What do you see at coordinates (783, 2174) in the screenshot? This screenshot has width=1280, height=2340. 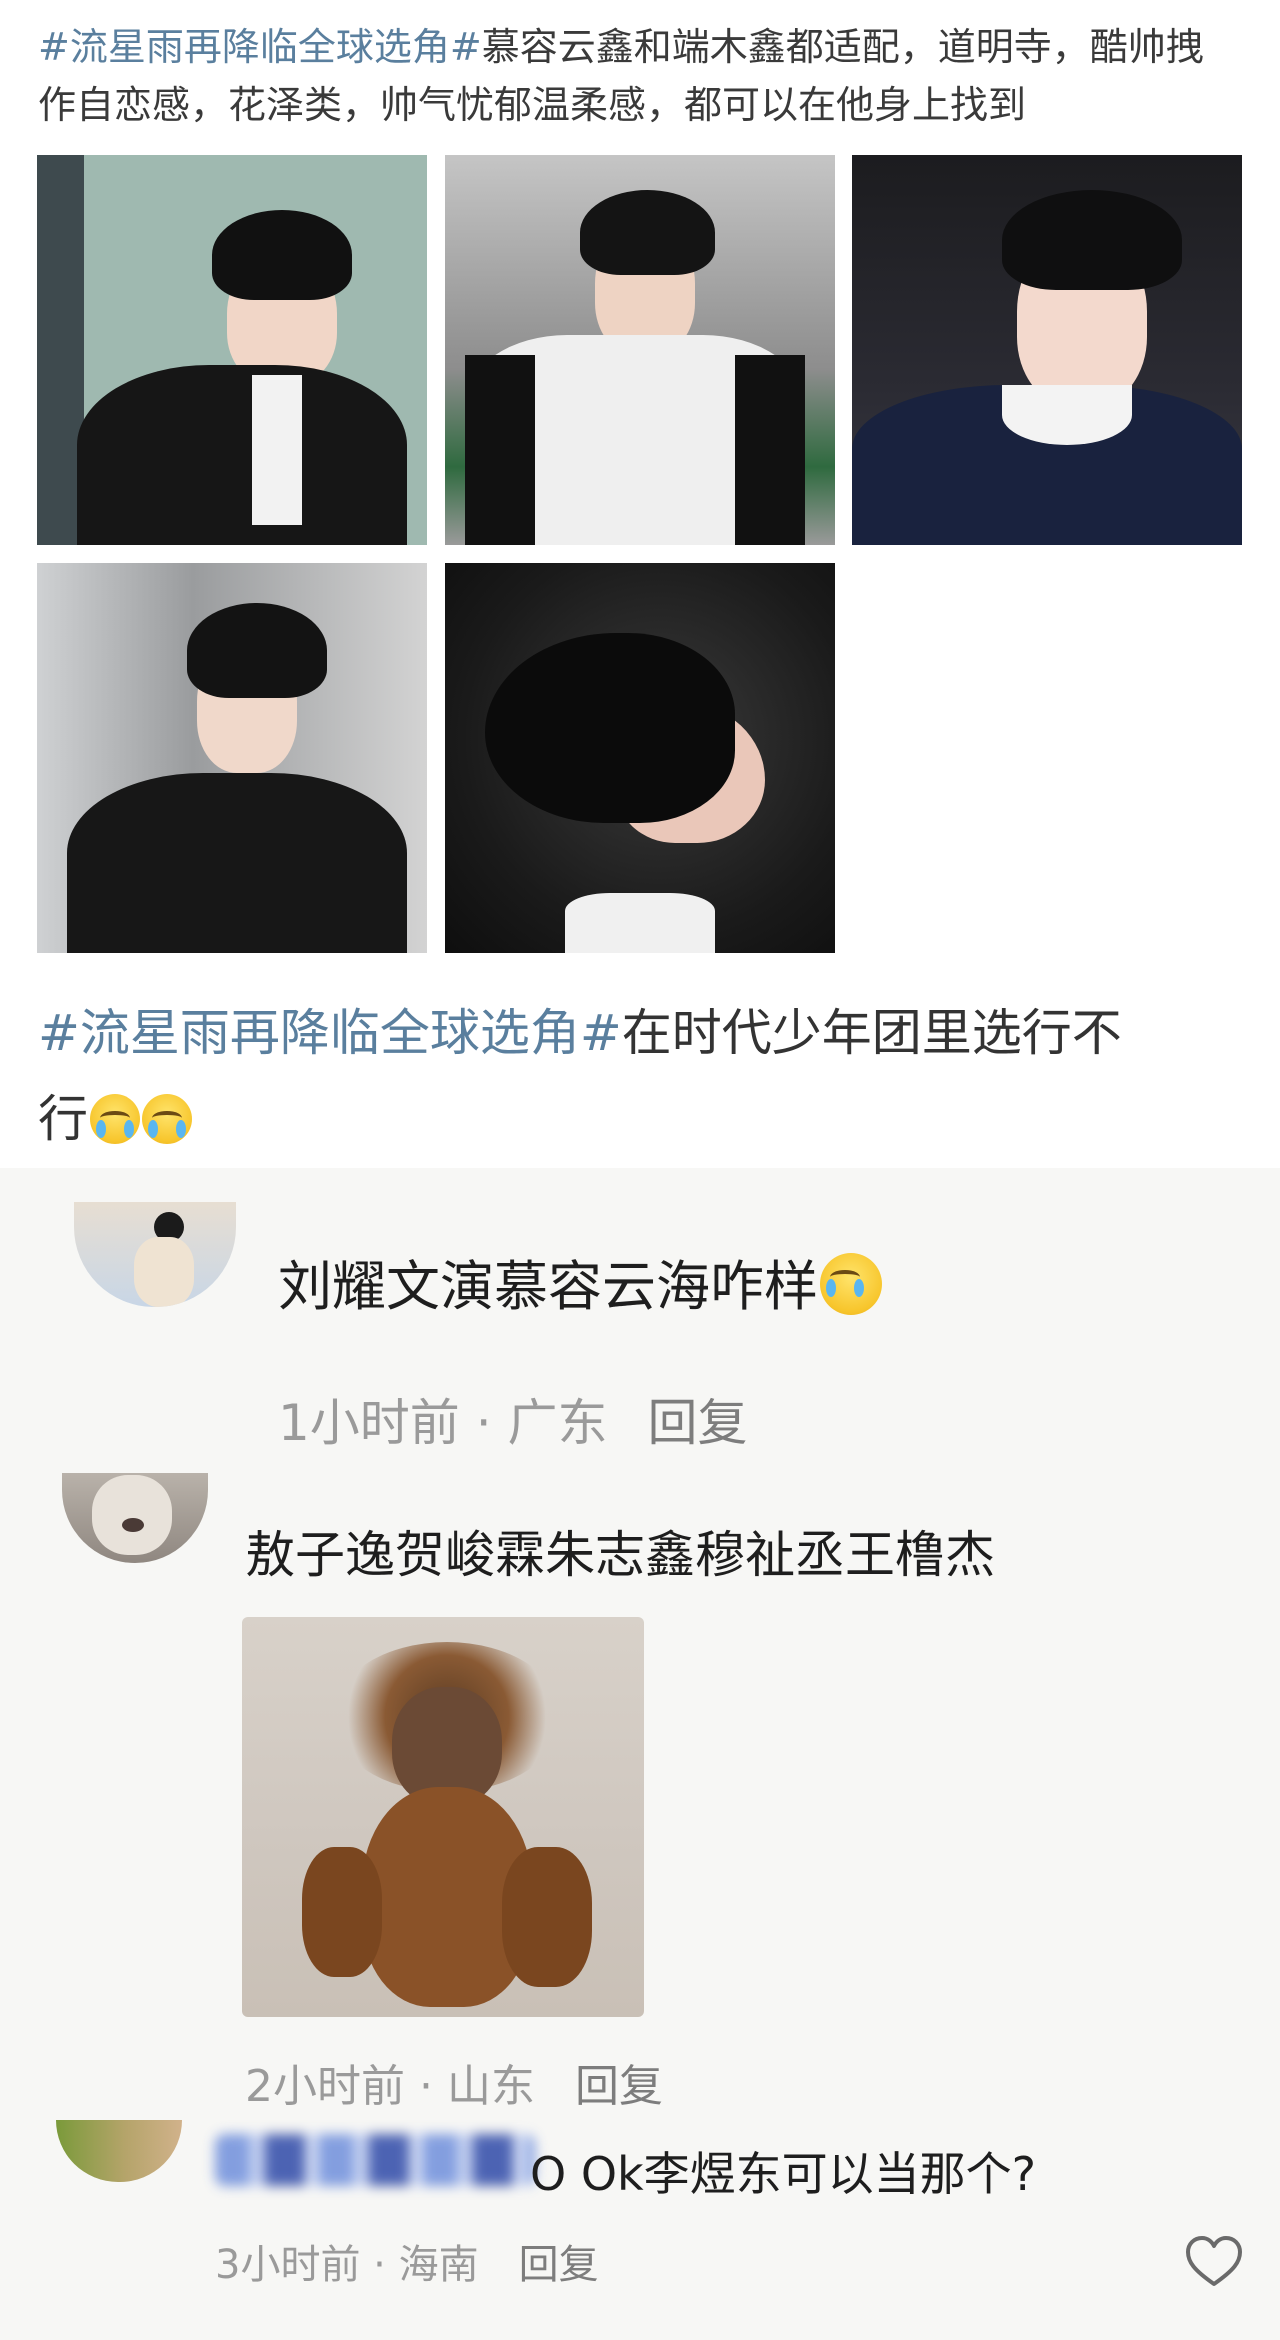 I see `comment-text: O Ok李煜东可以当那个?` at bounding box center [783, 2174].